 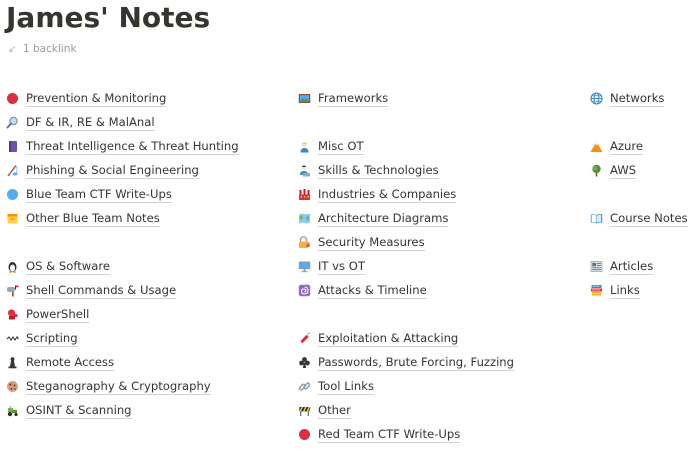 I want to click on page-link-df-ir-re-malanal: DF & IR, RE & MalAnal, so click(x=80, y=122).